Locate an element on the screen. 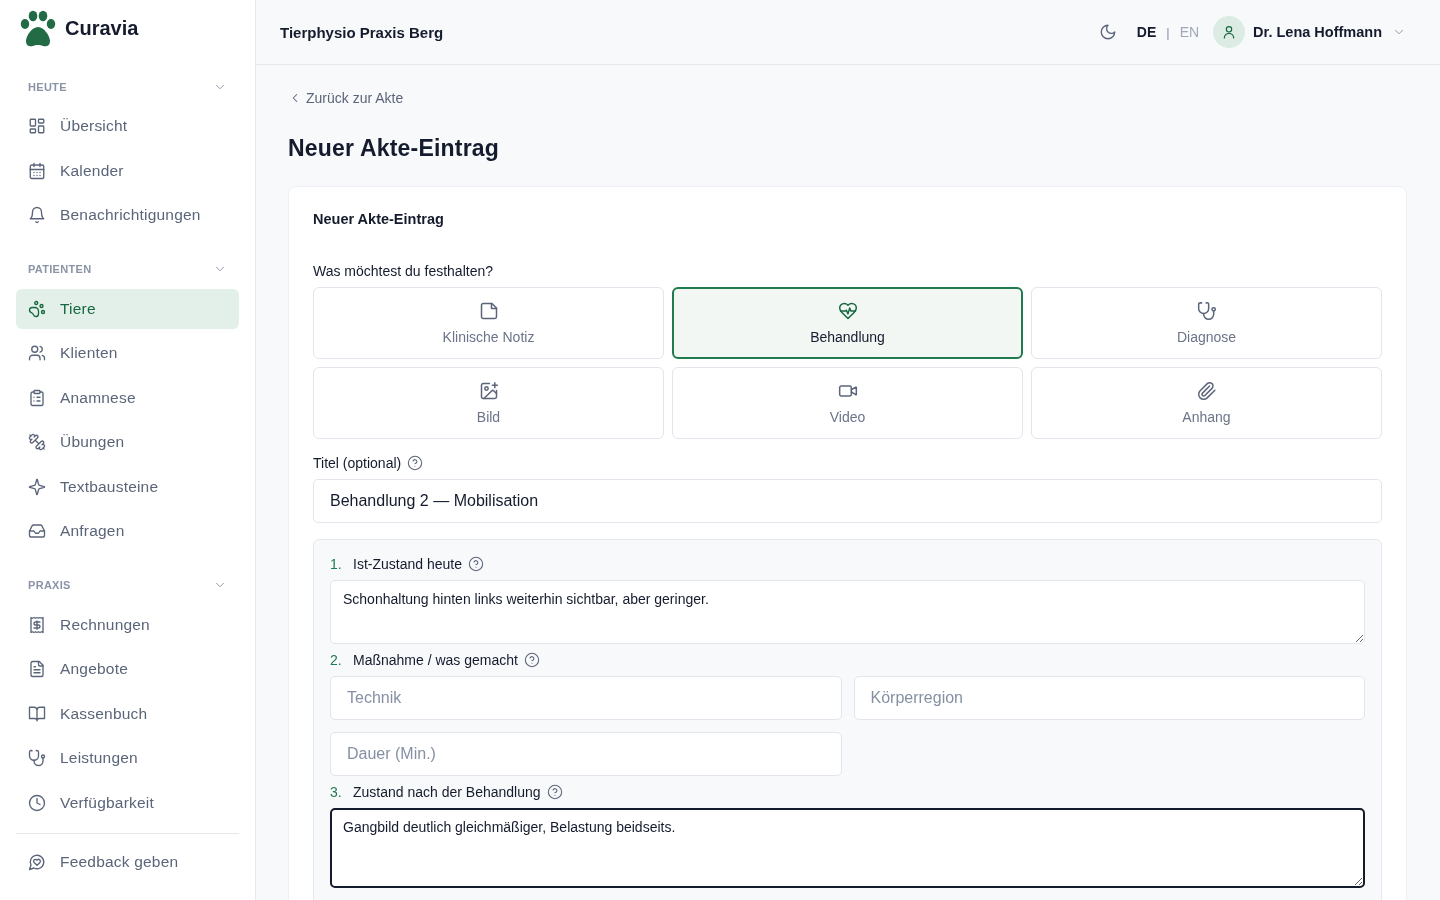  brand-name: Curavia is located at coordinates (102, 29).